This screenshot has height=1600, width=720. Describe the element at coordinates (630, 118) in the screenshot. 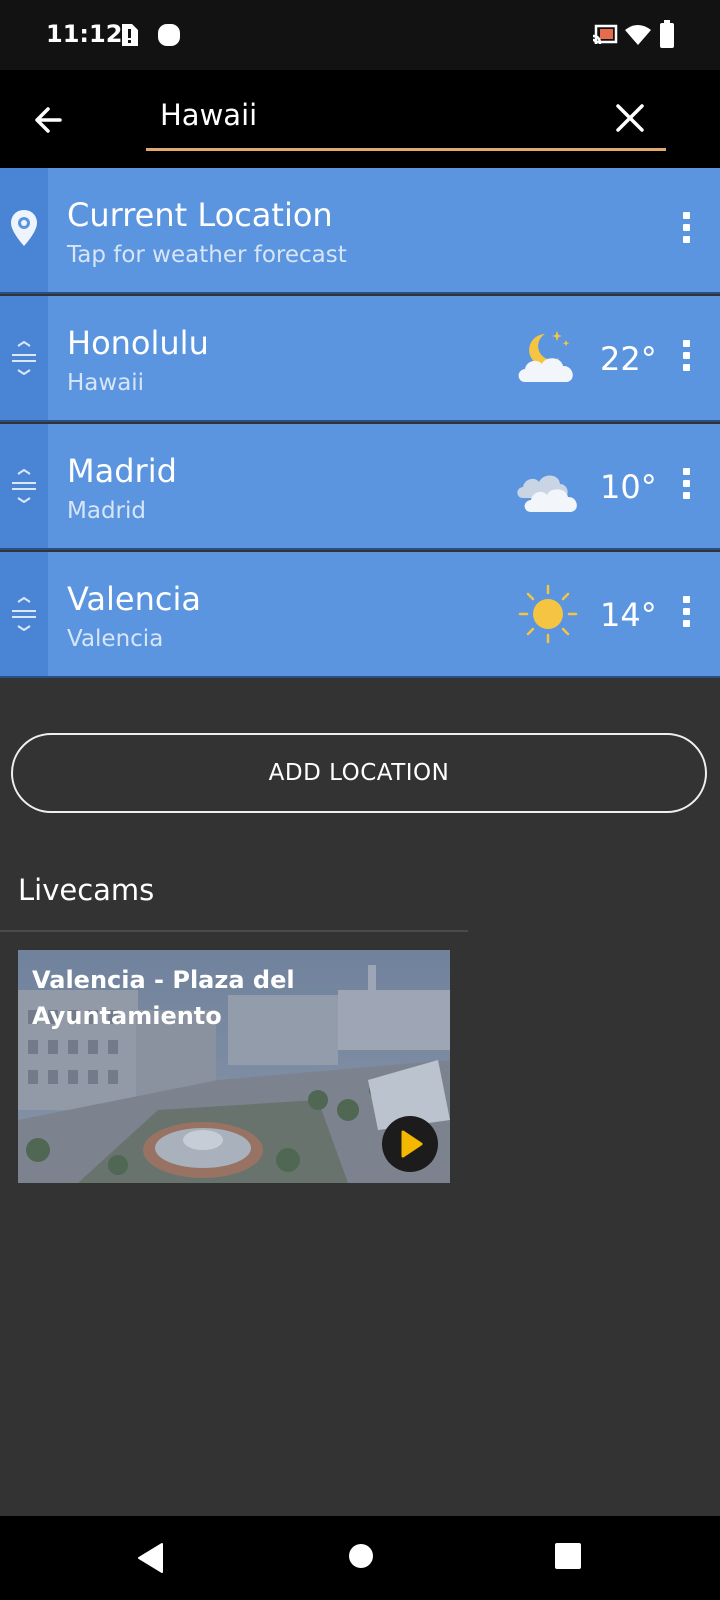

I see `close-icon` at that location.